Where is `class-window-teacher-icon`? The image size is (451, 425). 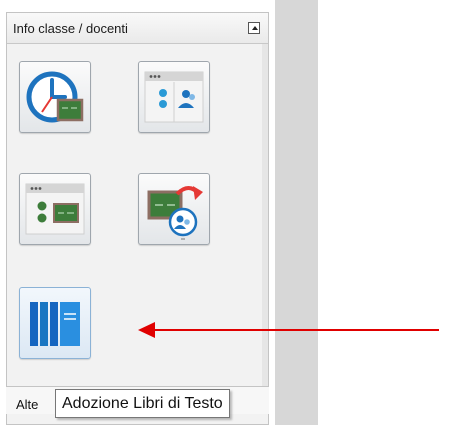
class-window-teacher-icon is located at coordinates (174, 97).